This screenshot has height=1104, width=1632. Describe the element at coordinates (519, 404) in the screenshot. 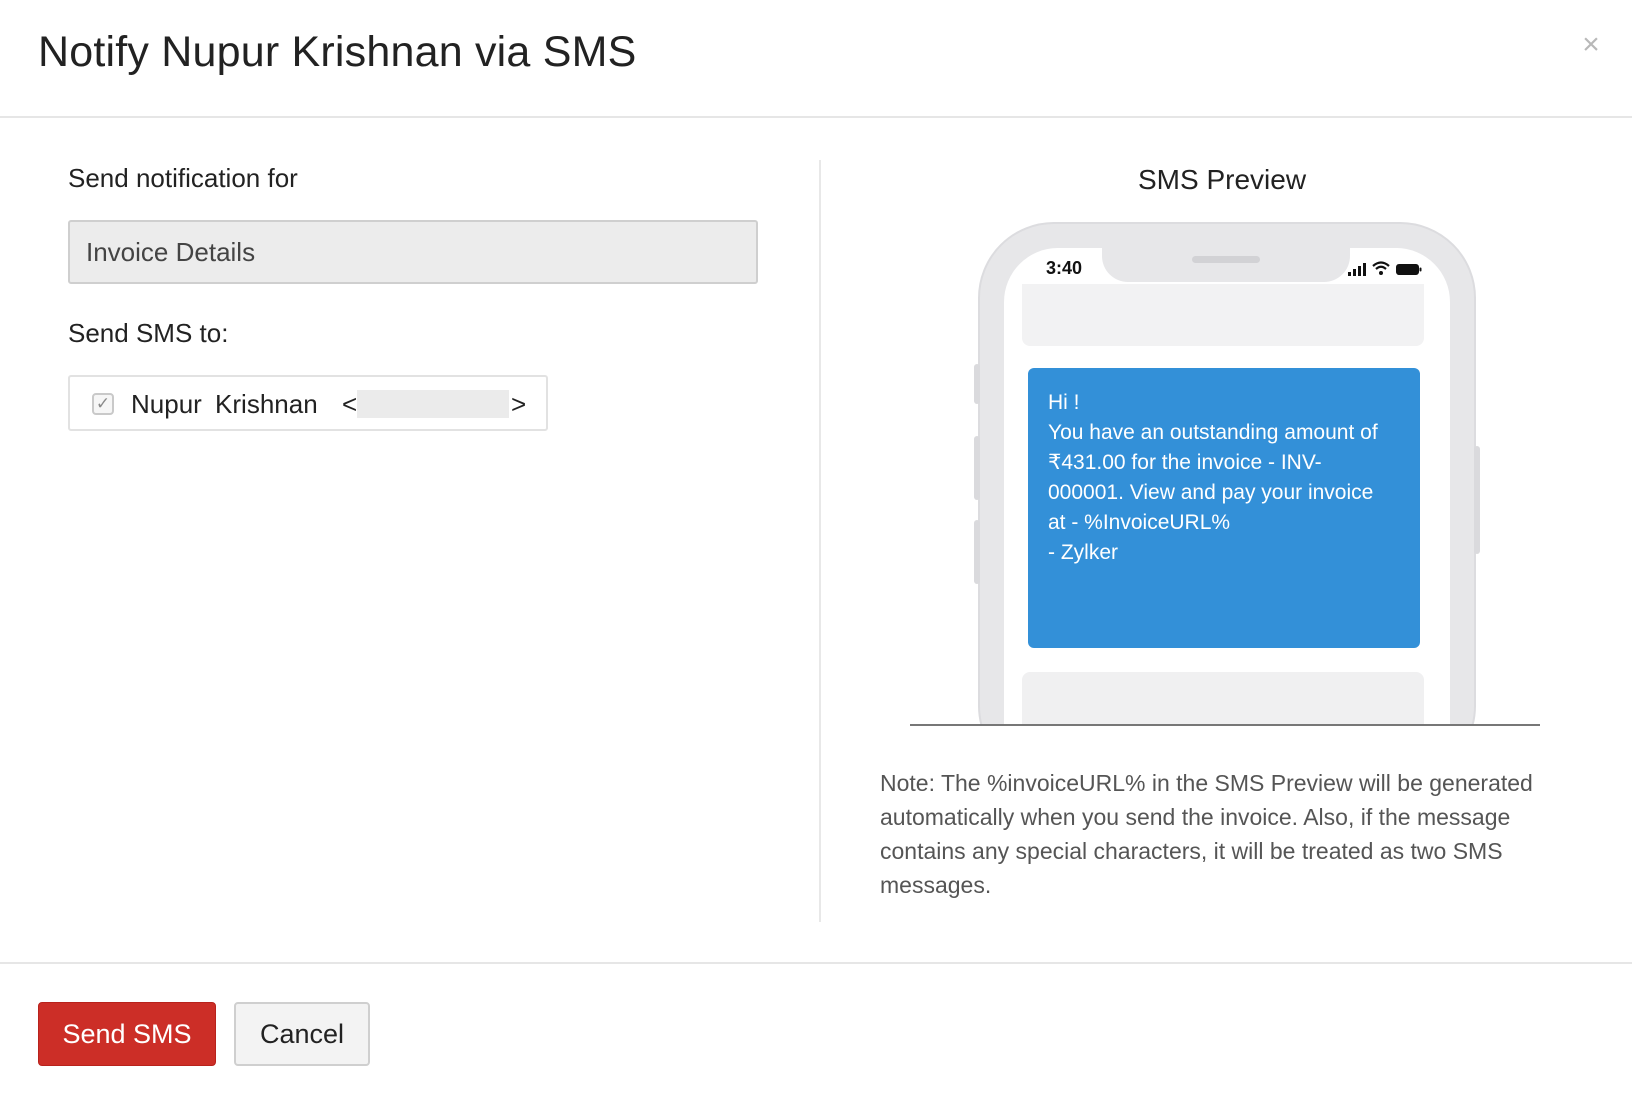

I see `recipient-close-bracket: >` at that location.